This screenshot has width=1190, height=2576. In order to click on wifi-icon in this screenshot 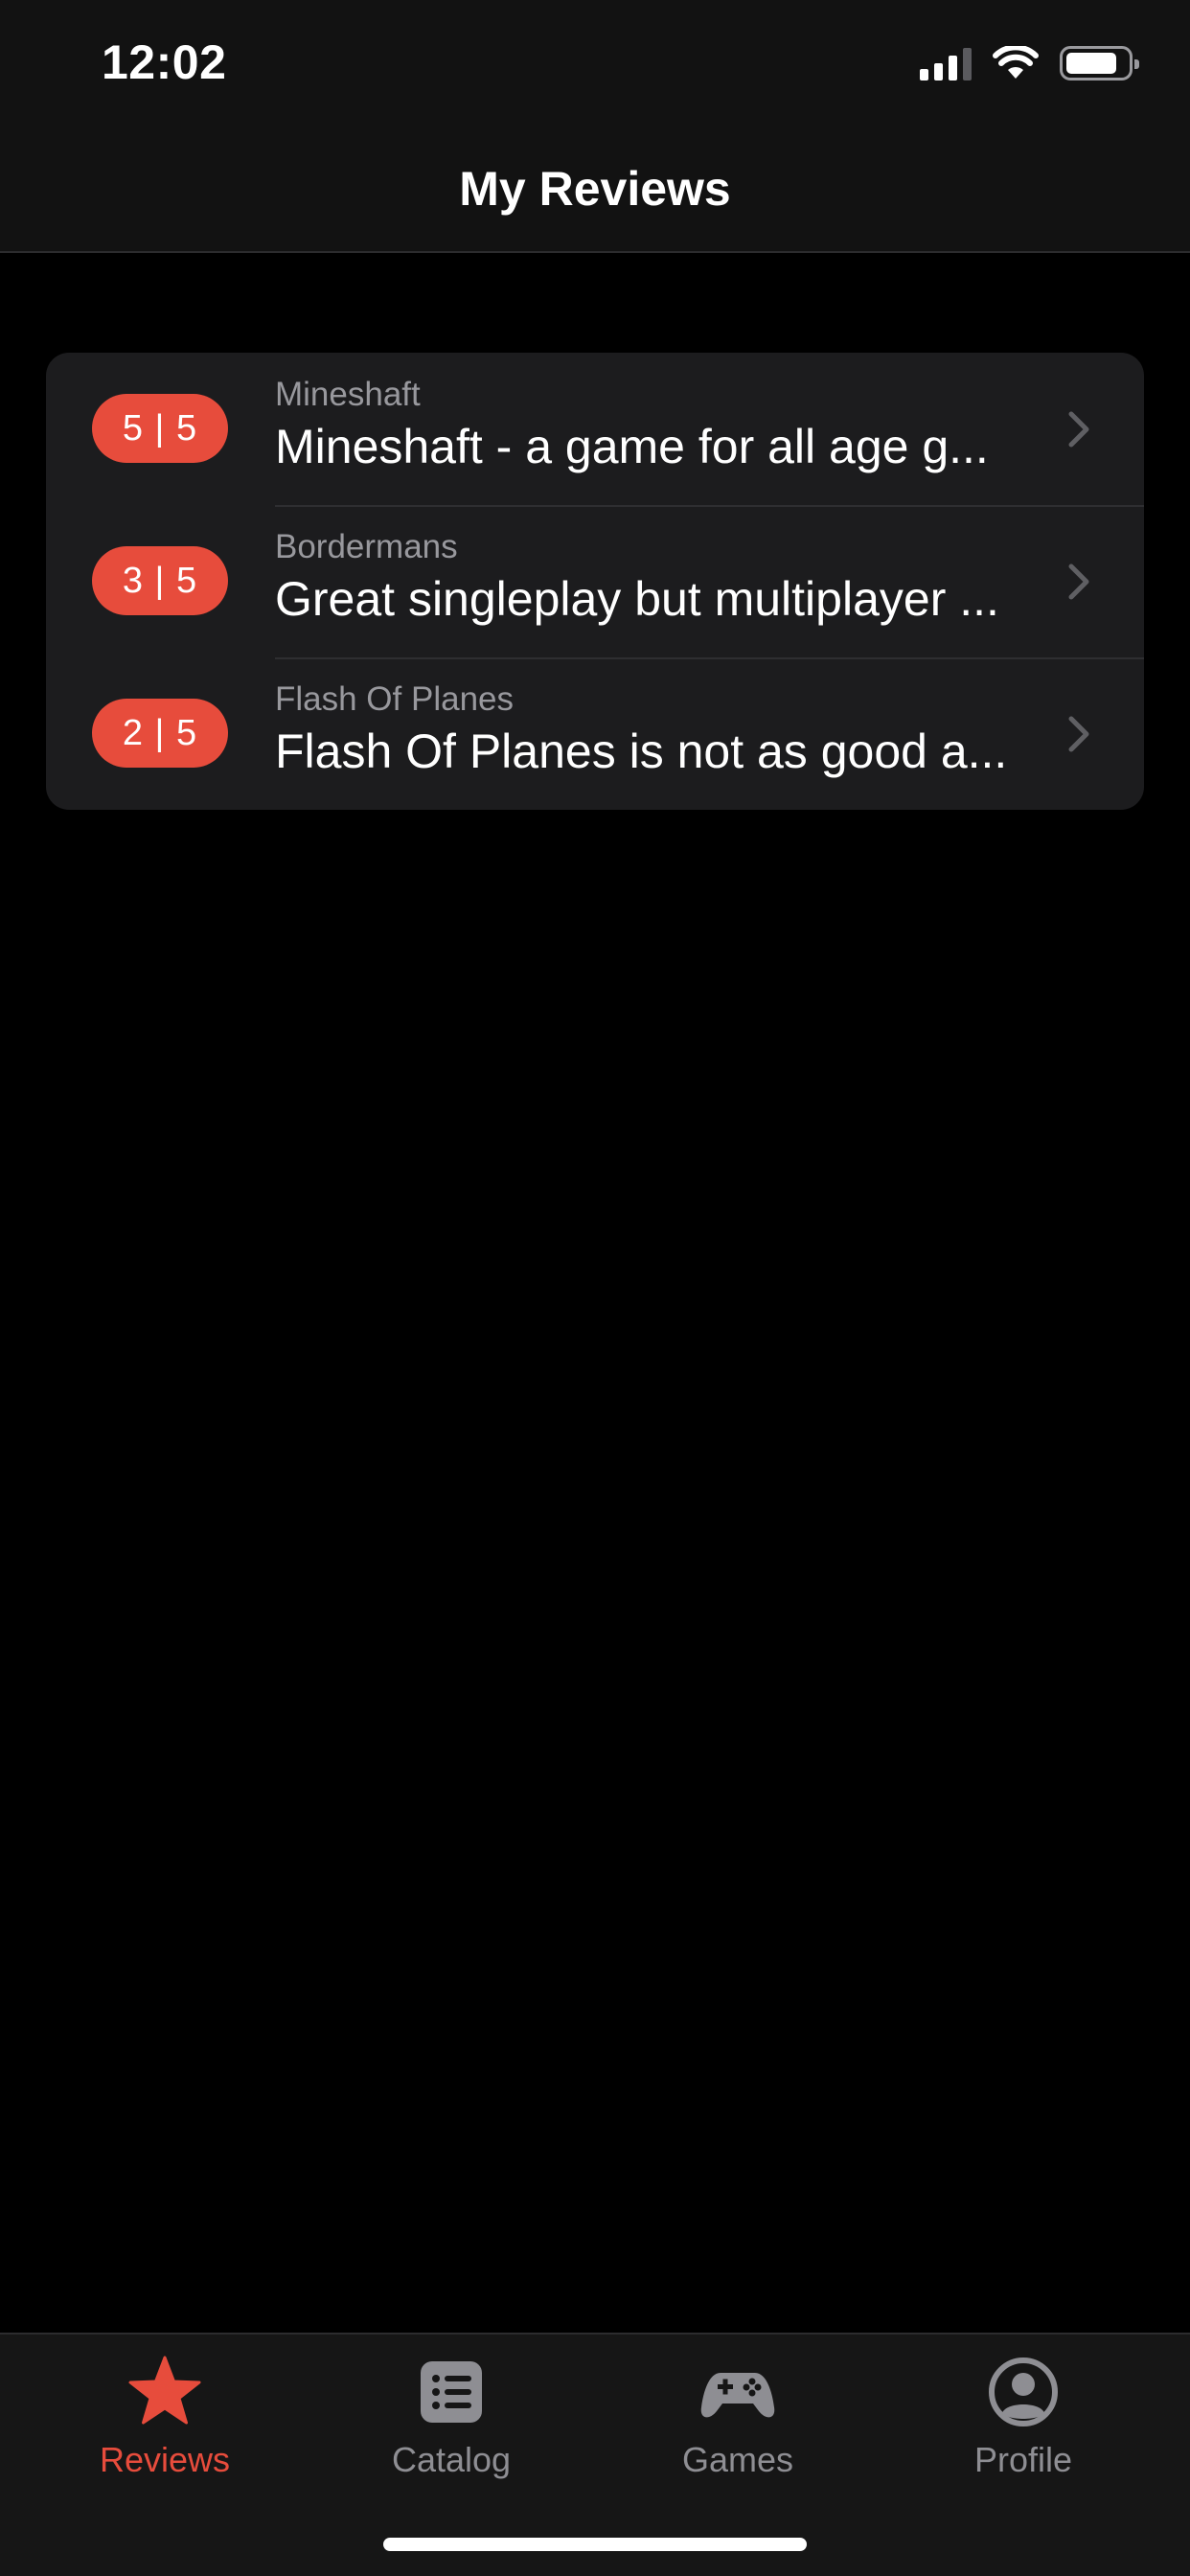, I will do `click(1016, 63)`.